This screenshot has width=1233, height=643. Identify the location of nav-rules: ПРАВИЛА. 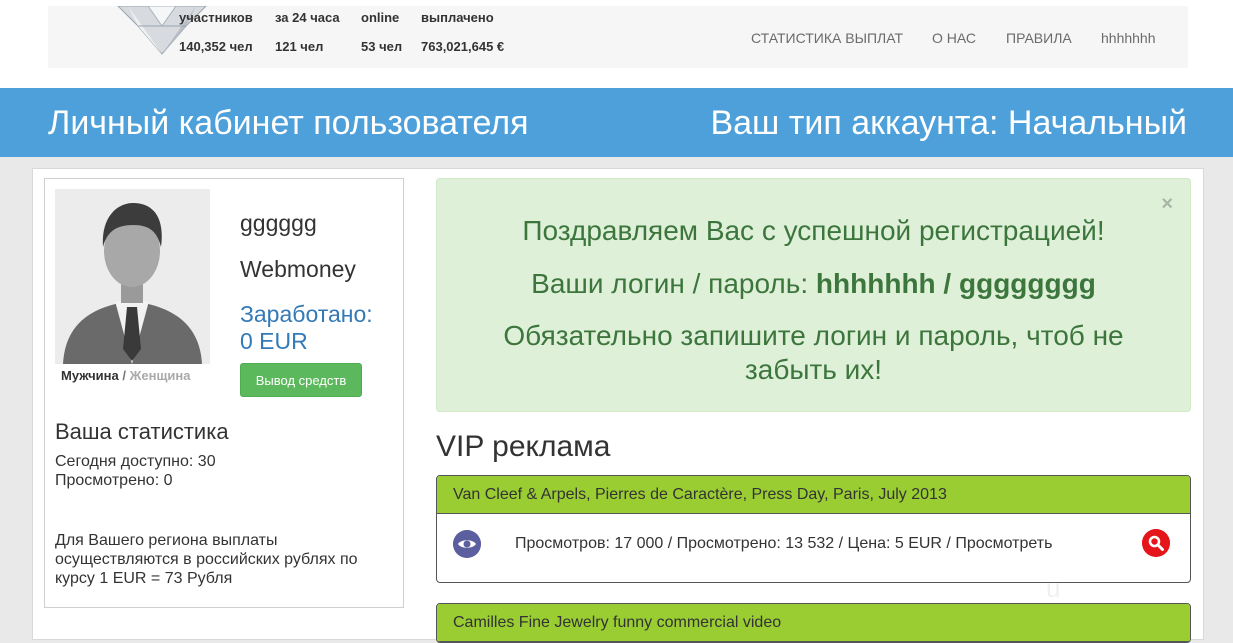
(1039, 38).